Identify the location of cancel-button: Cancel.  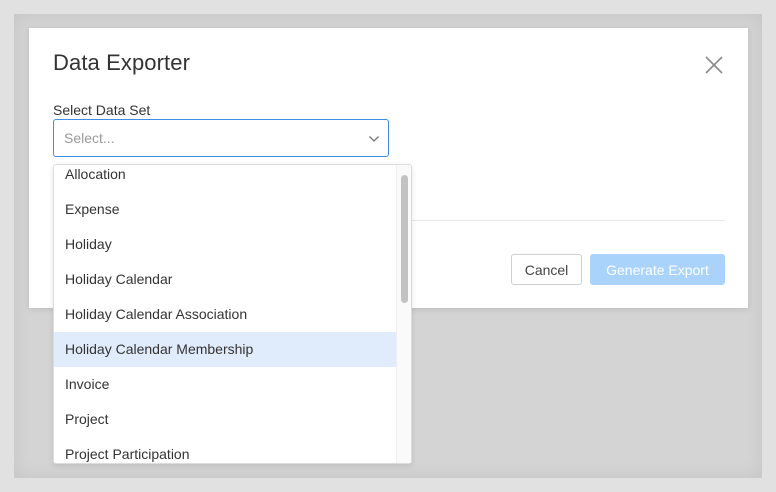
(546, 269).